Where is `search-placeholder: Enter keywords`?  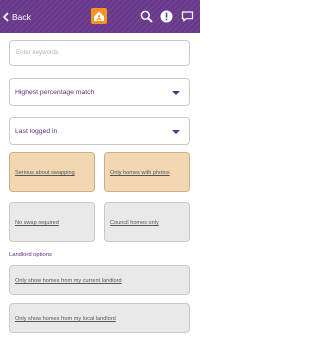 search-placeholder: Enter keywords is located at coordinates (37, 52).